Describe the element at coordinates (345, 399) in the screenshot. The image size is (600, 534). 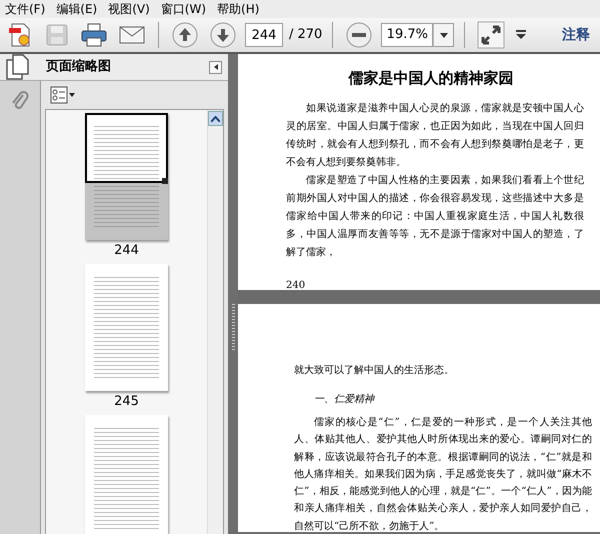
I see `section-heading: 一、仁爱精神` at that location.